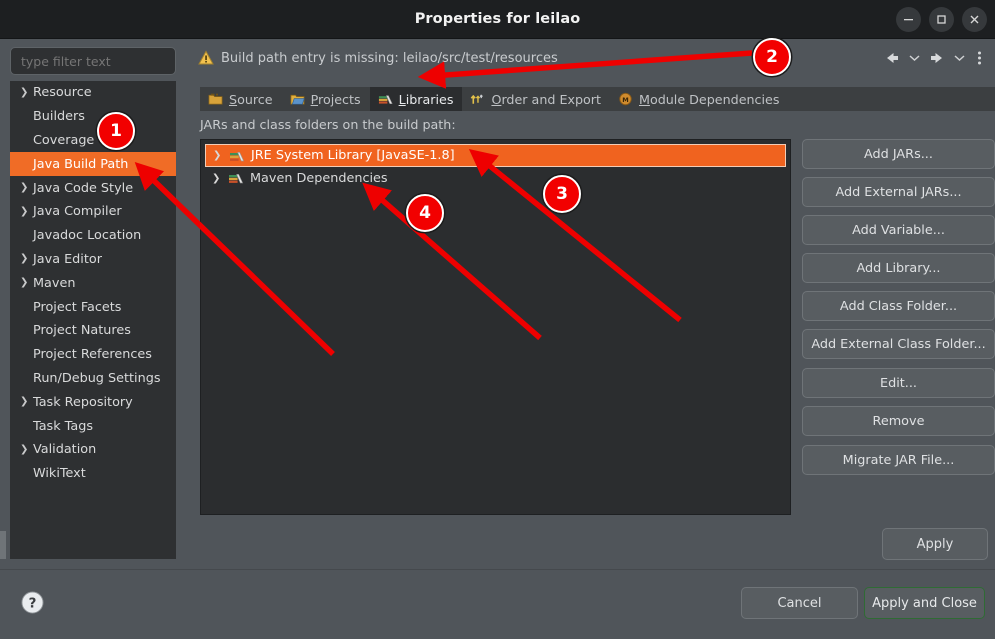 The width and height of the screenshot is (995, 639). I want to click on sidebar-item-task-repository: ❯ Task Repository, so click(93, 402).